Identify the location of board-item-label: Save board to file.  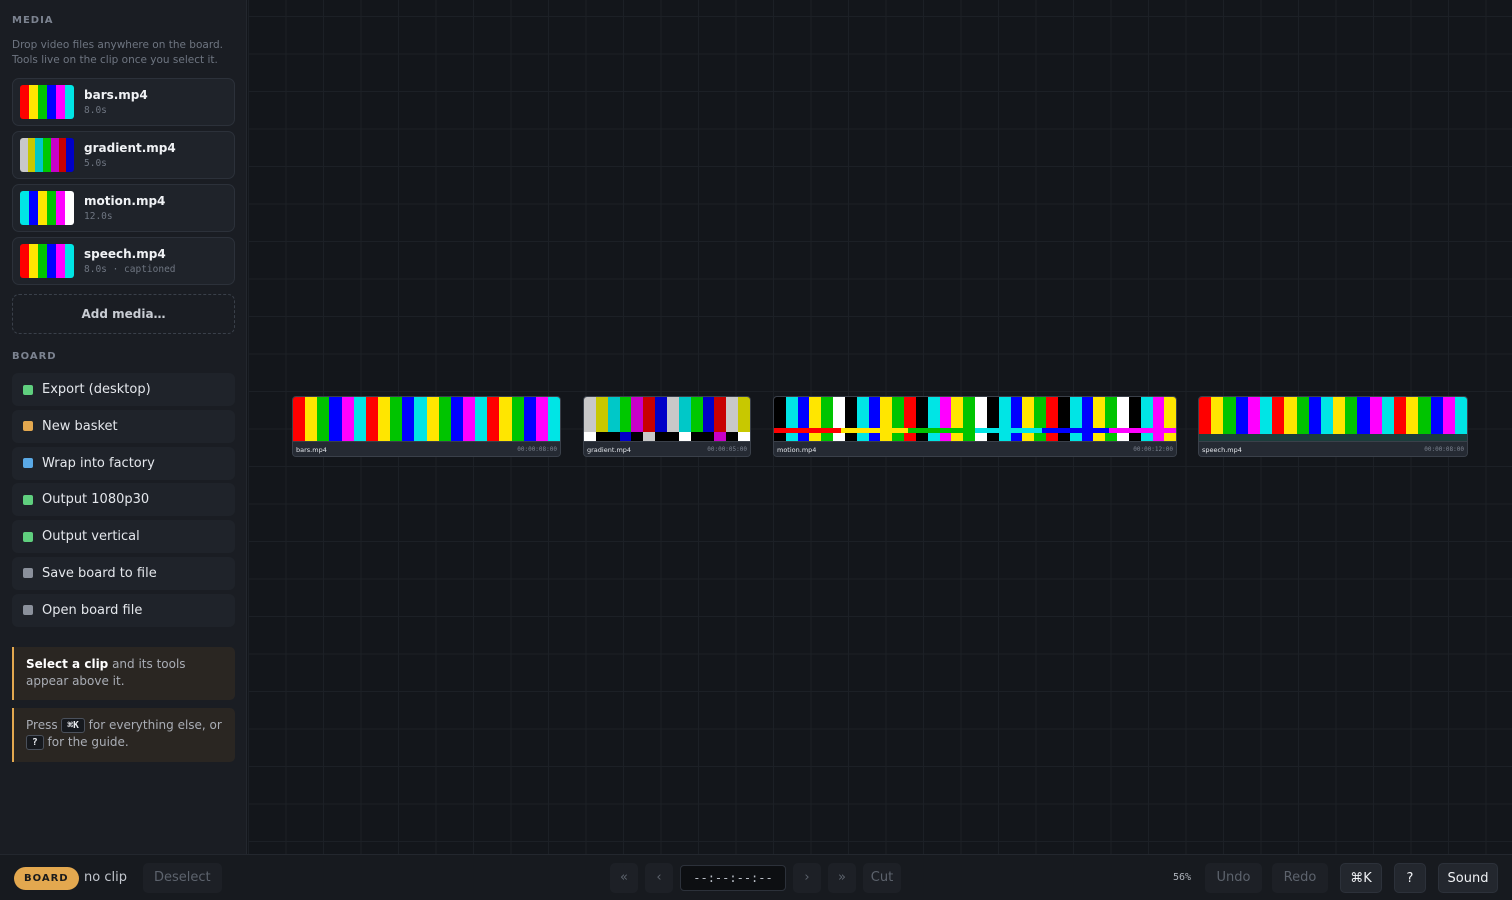
(99, 573).